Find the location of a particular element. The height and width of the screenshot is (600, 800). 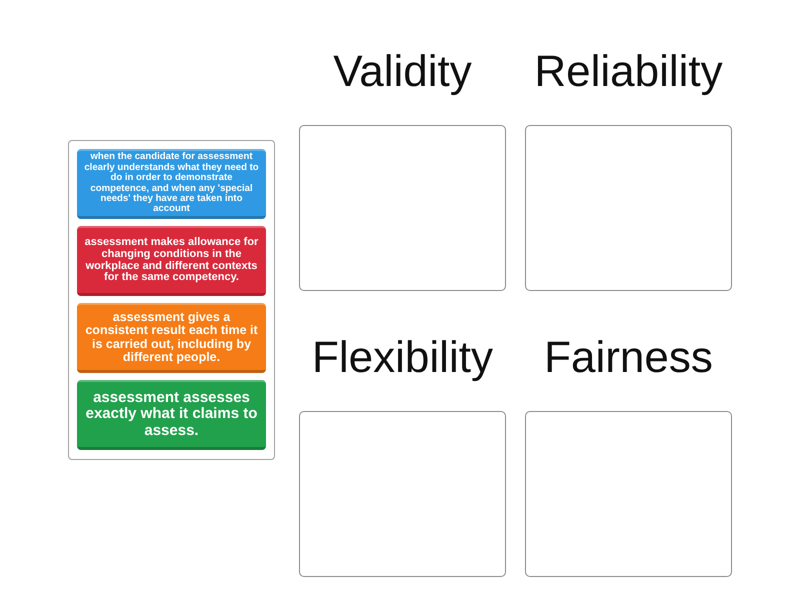

answer-card: assessment makes allowance for changing conditions in the workplace and different contexts for the same competency. is located at coordinates (171, 261).